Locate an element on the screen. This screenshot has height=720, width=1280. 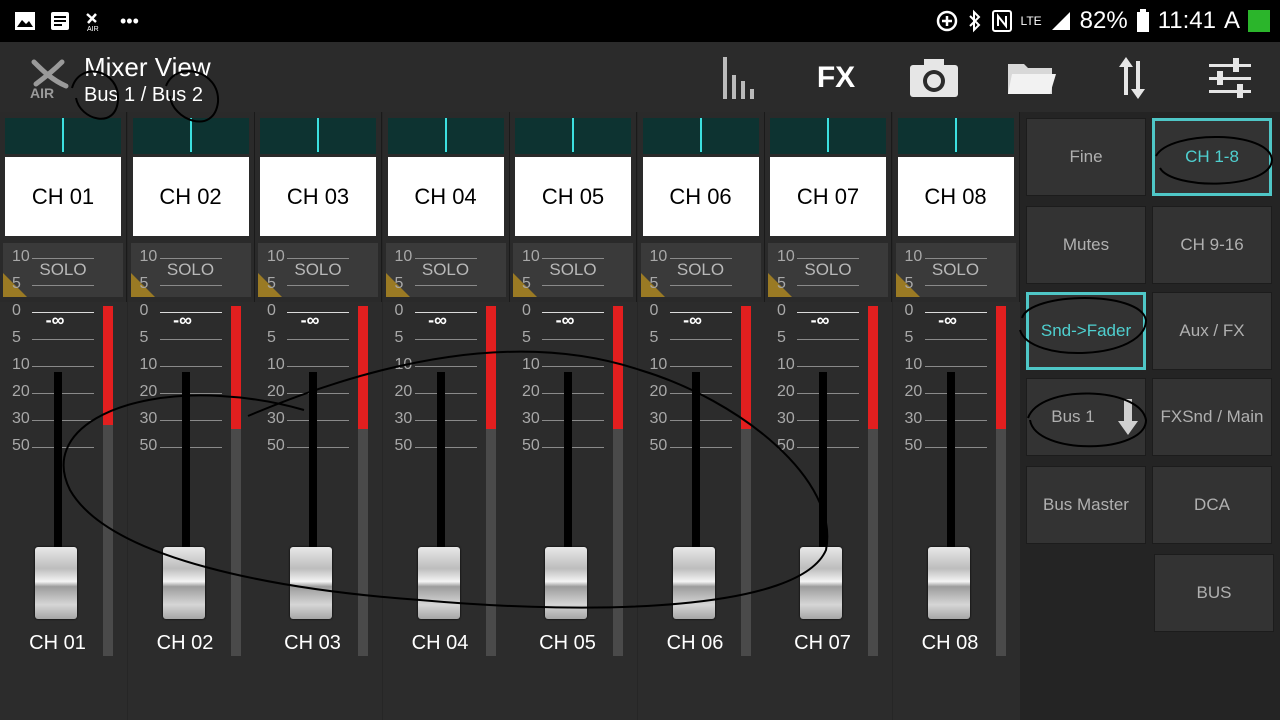
channel-name-button: CH 01 is located at coordinates (63, 196).